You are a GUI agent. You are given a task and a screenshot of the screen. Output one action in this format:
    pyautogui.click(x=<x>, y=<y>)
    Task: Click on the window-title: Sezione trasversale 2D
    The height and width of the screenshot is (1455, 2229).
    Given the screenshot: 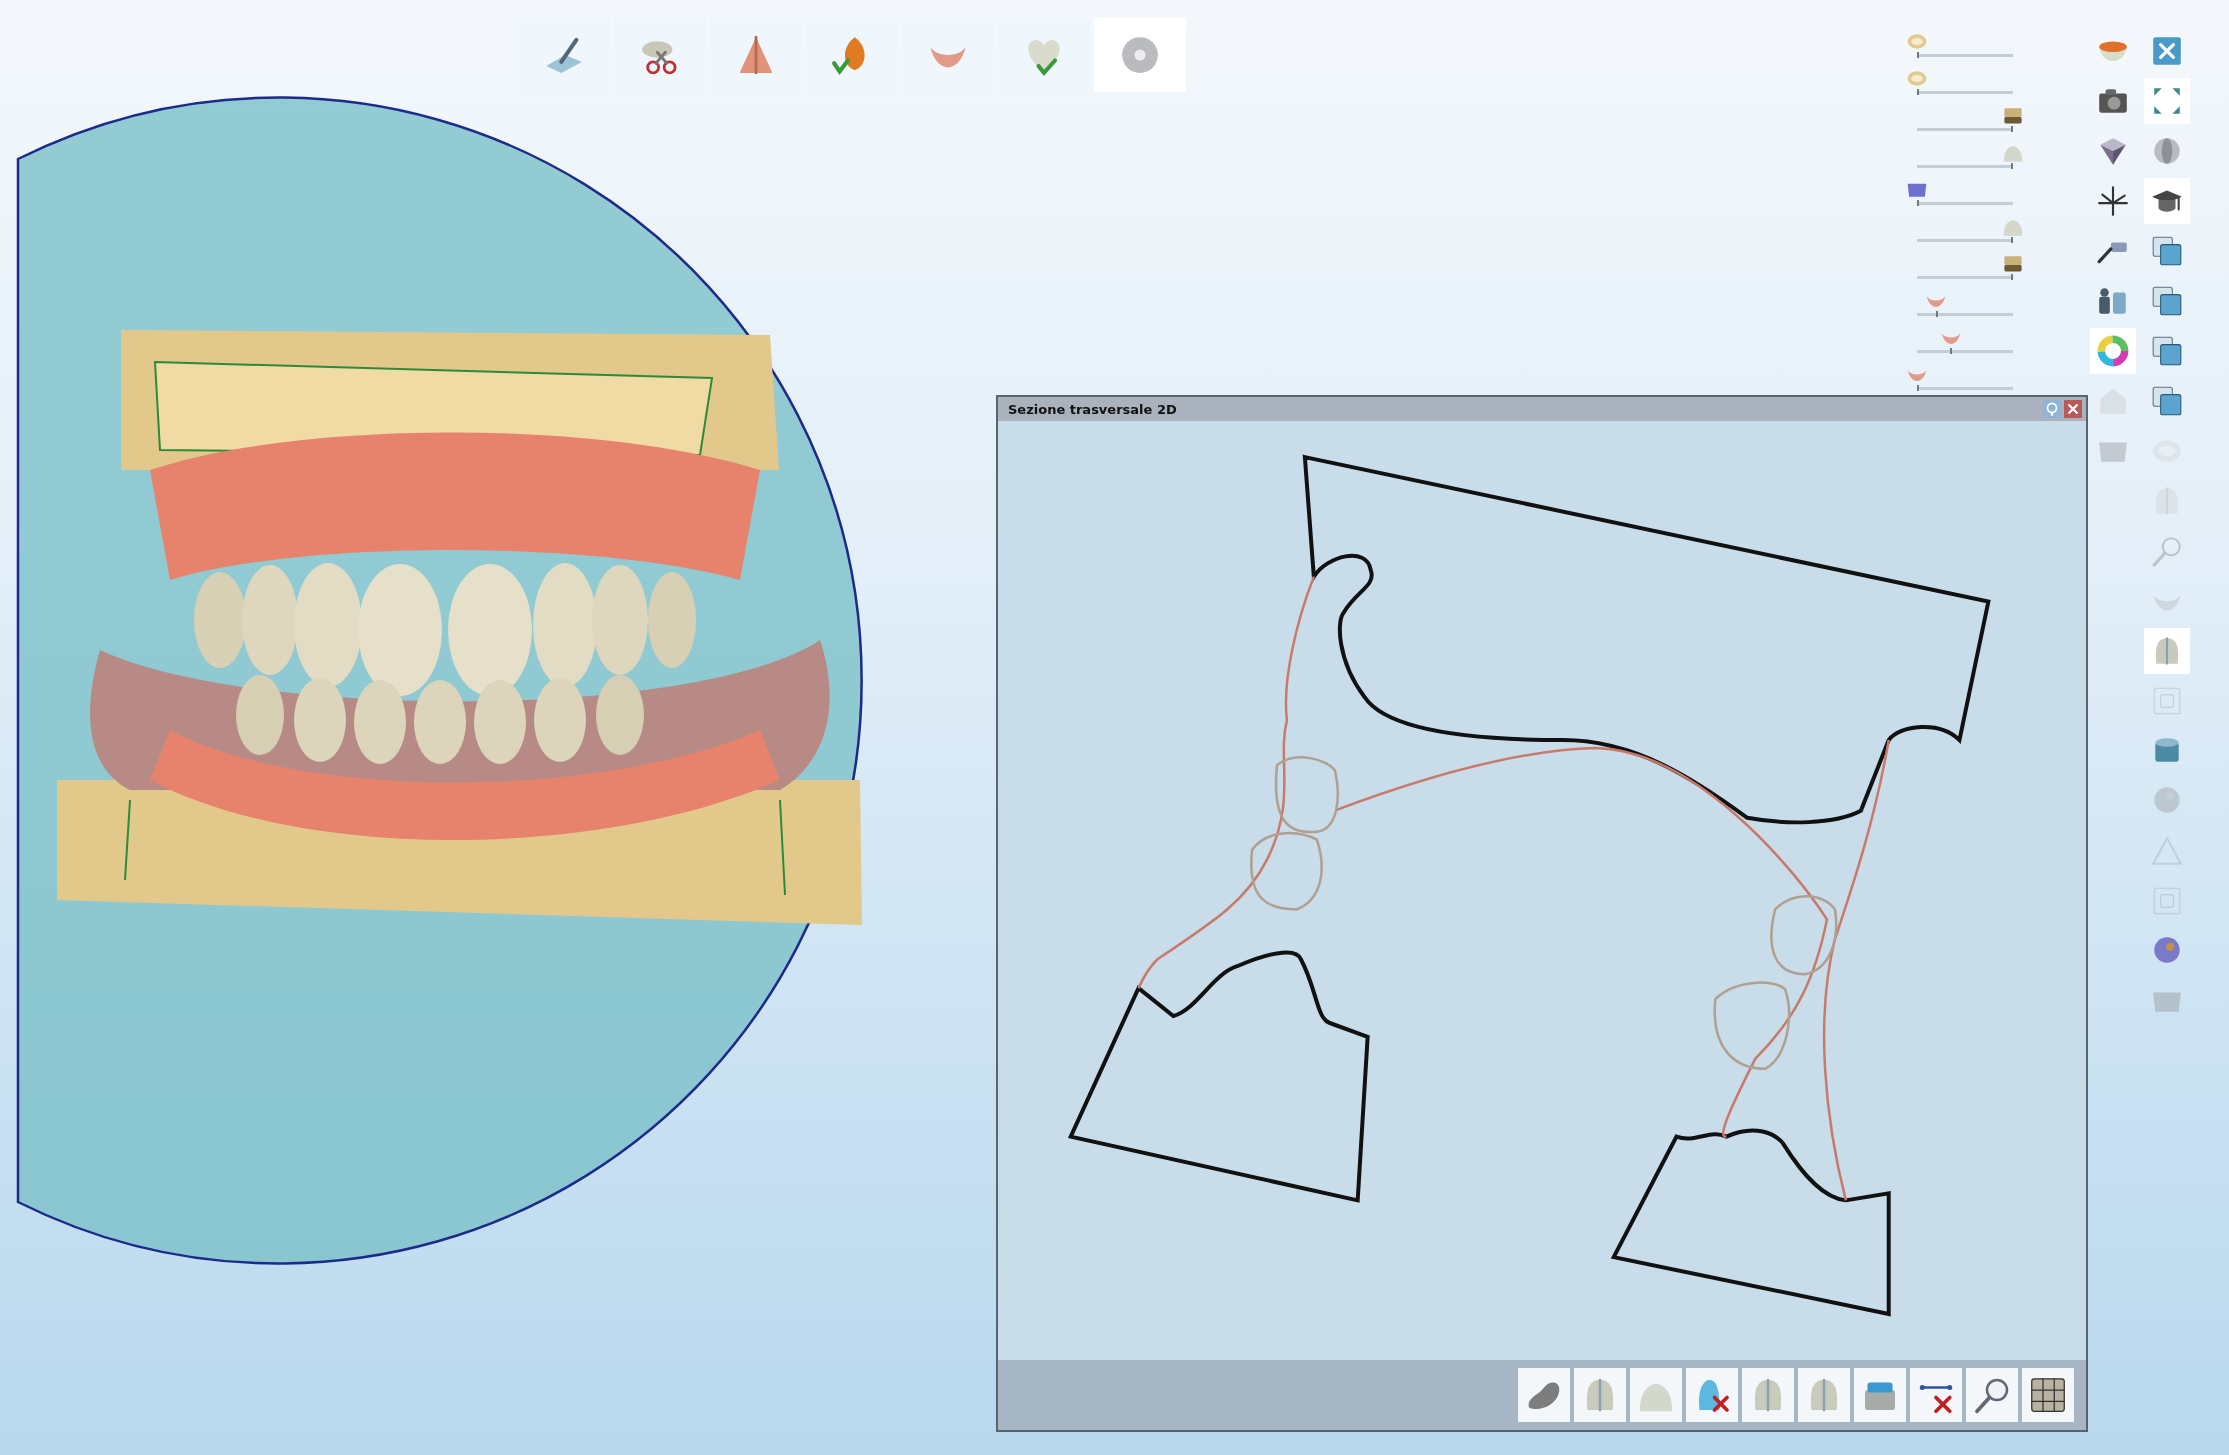 What is the action you would take?
    pyautogui.click(x=1092, y=409)
    